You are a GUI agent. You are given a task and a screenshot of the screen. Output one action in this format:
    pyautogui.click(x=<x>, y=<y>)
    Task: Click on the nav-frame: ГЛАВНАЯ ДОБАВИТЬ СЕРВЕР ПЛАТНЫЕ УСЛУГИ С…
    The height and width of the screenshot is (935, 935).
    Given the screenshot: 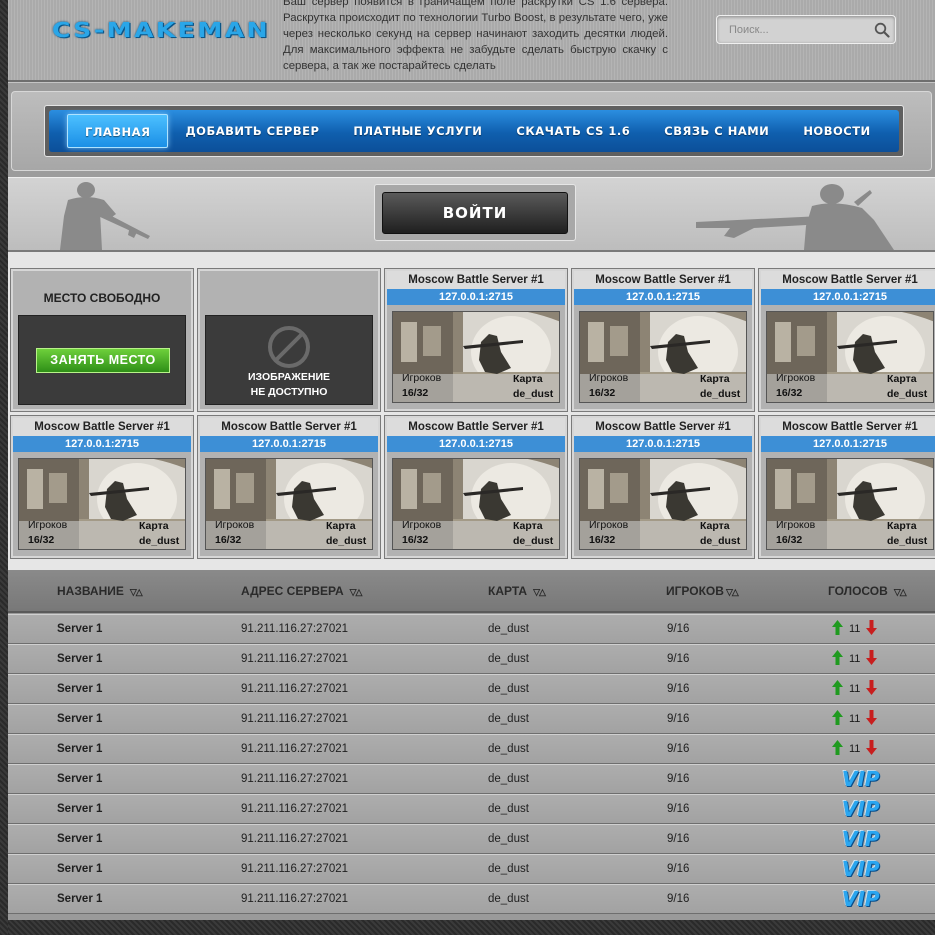 What is the action you would take?
    pyautogui.click(x=471, y=131)
    